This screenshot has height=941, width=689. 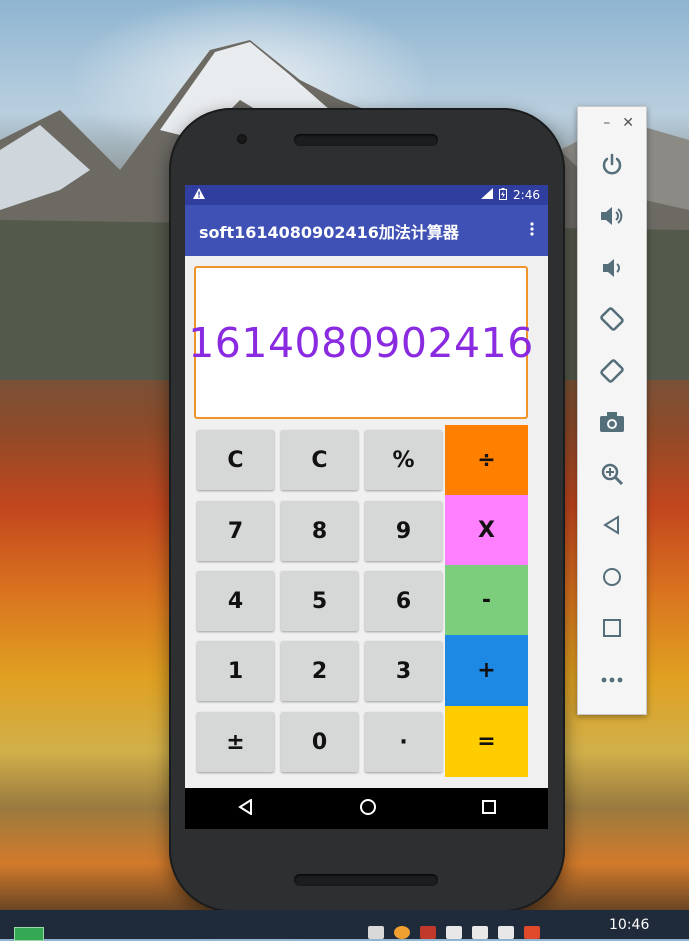 I want to click on tray-network-icon, so click(x=454, y=932).